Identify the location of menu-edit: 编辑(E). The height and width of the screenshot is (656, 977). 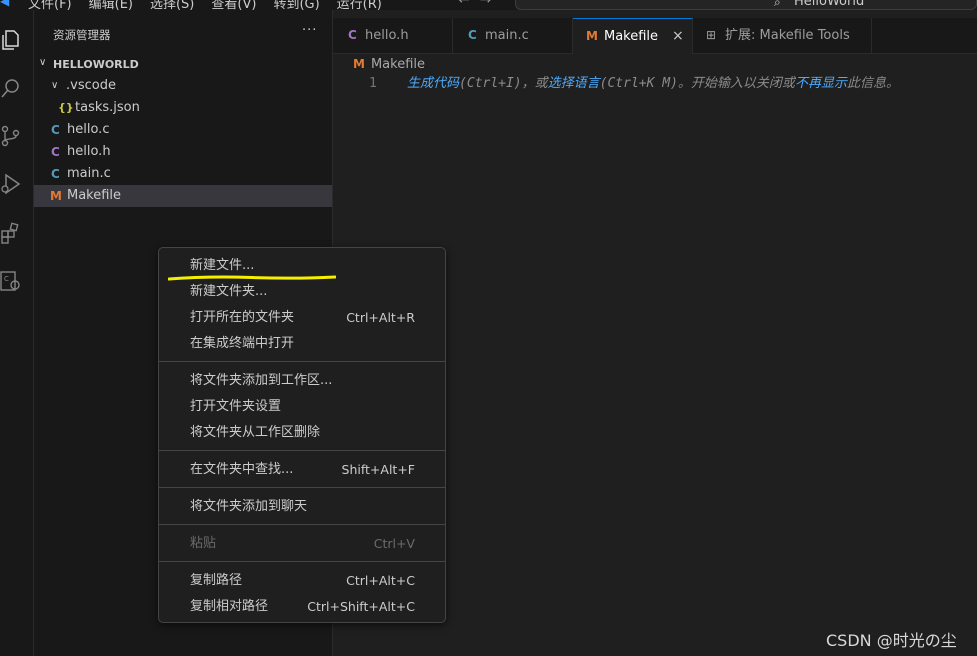
(111, 5).